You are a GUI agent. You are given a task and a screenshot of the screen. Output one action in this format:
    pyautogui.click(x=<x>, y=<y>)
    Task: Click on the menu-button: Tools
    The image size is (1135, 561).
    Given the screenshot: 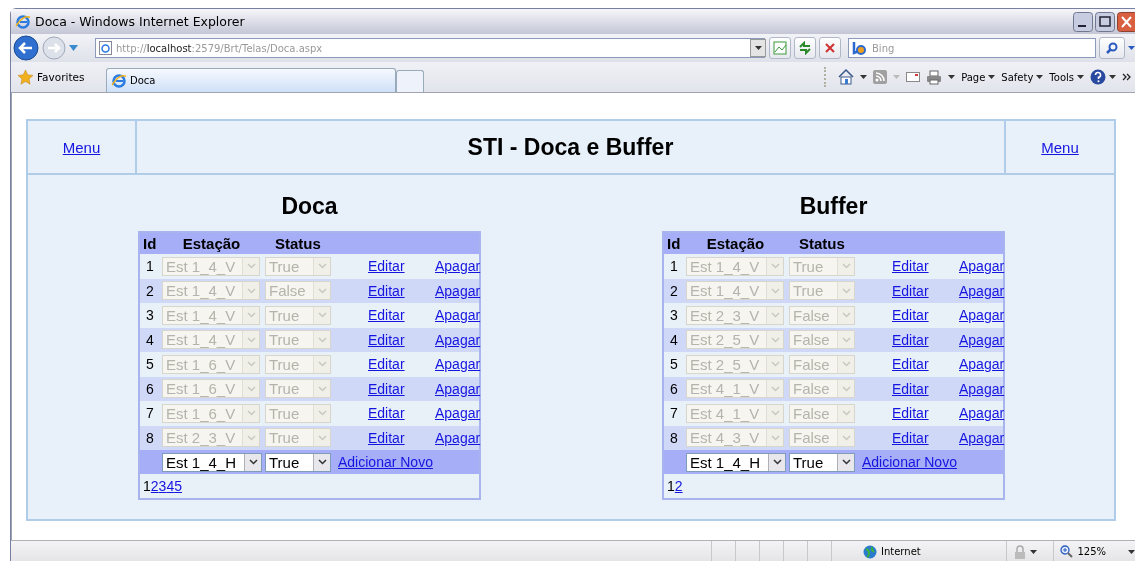 What is the action you would take?
    pyautogui.click(x=1061, y=77)
    